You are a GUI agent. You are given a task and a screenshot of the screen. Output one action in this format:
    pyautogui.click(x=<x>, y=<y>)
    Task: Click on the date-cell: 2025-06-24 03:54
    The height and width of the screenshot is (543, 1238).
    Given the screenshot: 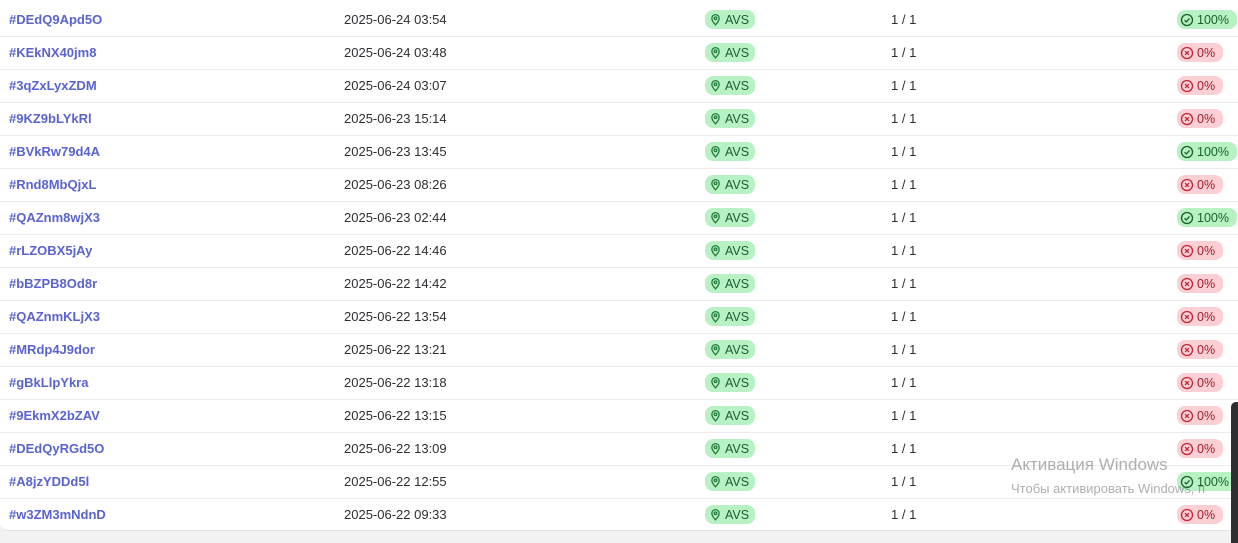 What is the action you would take?
    pyautogui.click(x=395, y=19)
    